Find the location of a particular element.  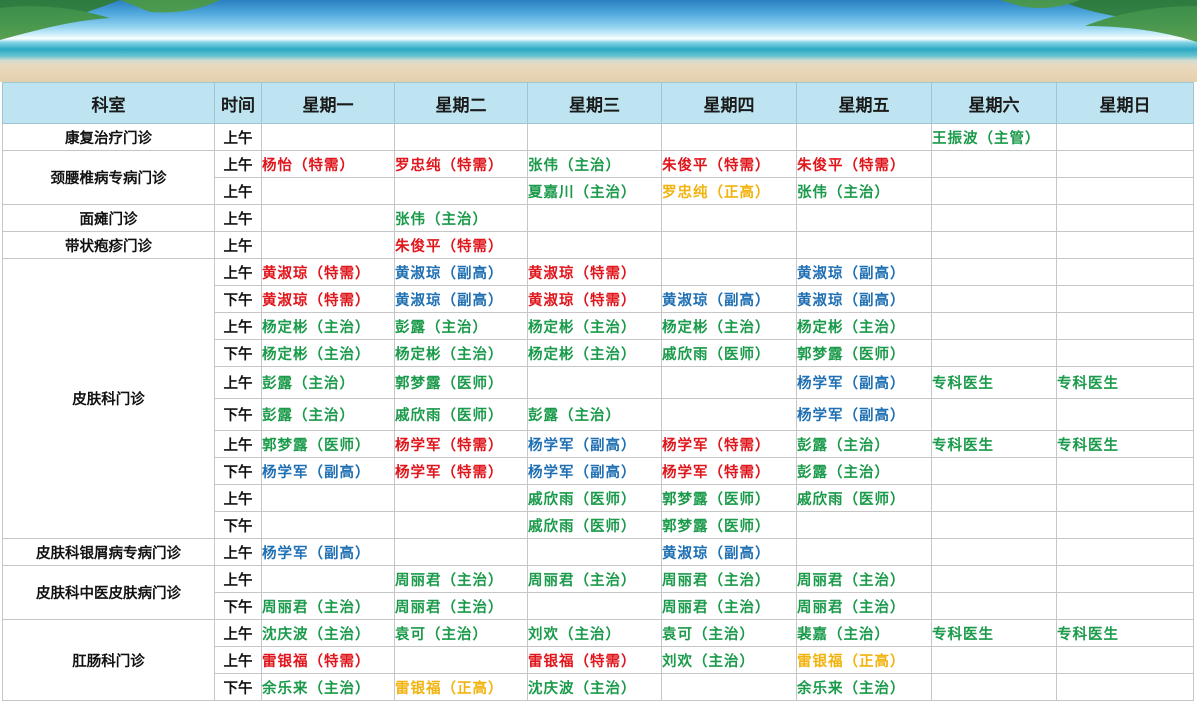

doctor-cell-wed: 戚欣雨（医师） is located at coordinates (594, 498).